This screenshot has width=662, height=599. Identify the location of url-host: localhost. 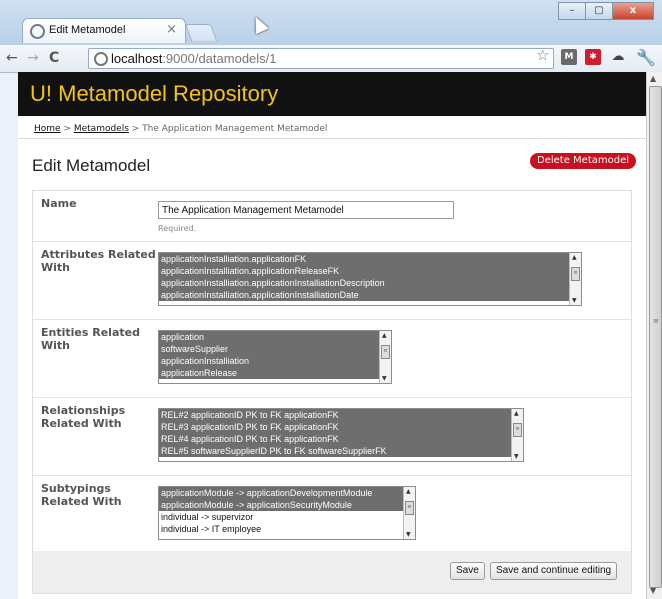
(137, 58).